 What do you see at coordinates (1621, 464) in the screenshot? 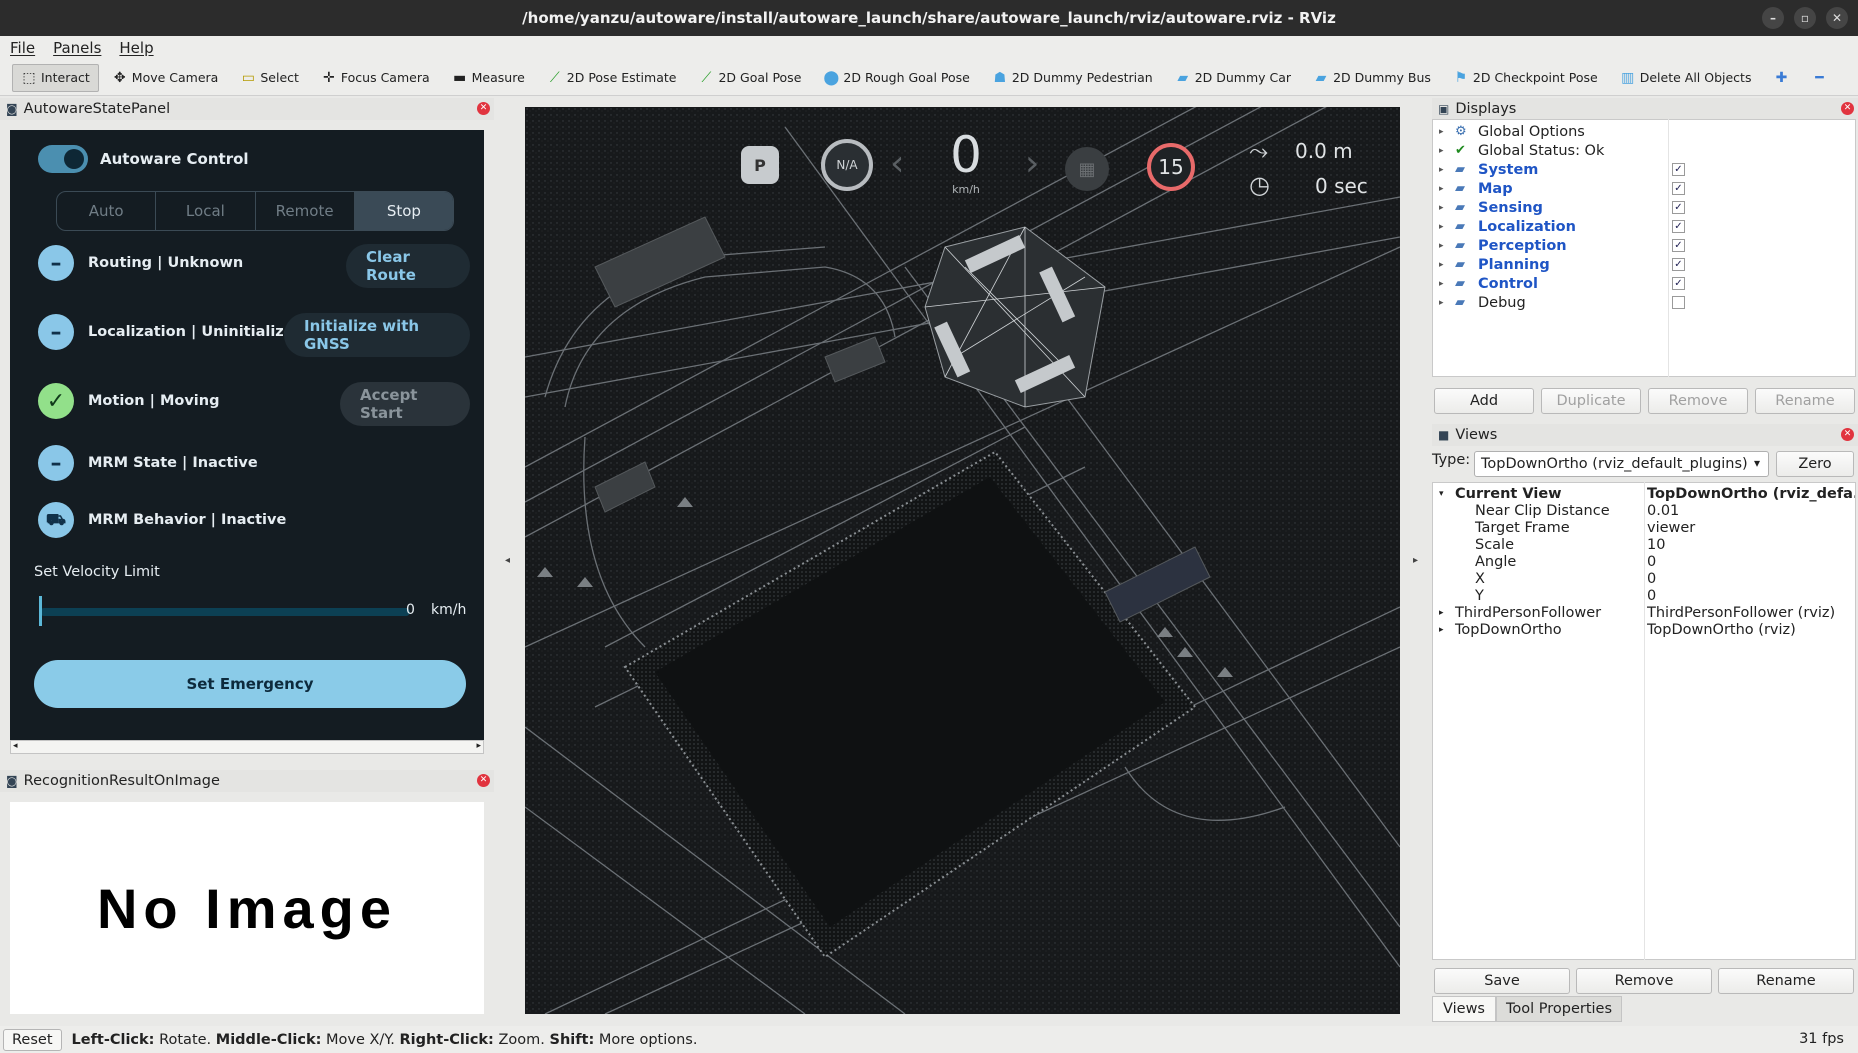
I see `view-type-select: TopDownOrtho (rviz_default_plugins)` at bounding box center [1621, 464].